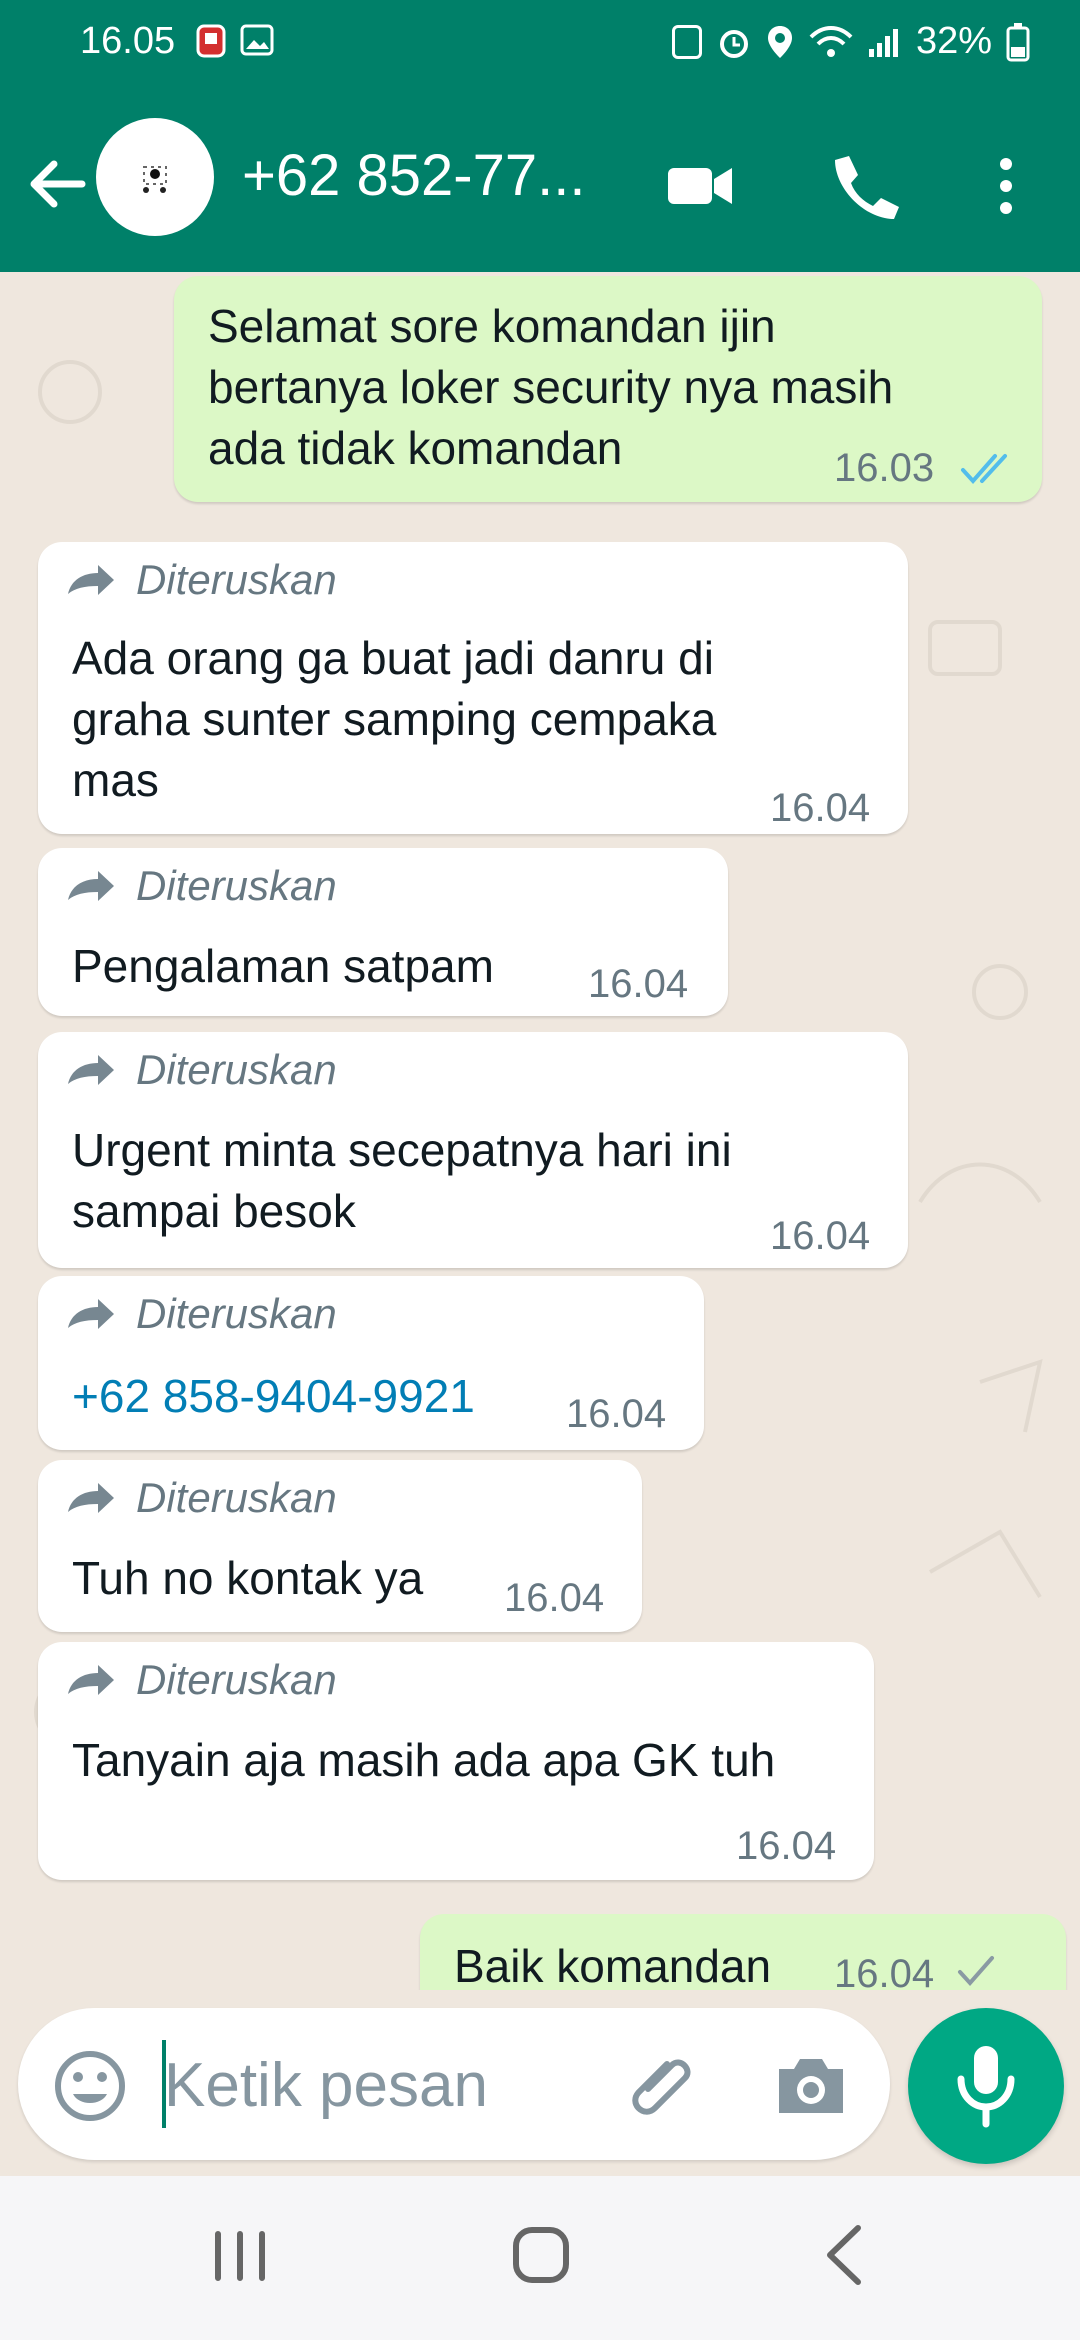  What do you see at coordinates (984, 469) in the screenshot?
I see `double-check-icon` at bounding box center [984, 469].